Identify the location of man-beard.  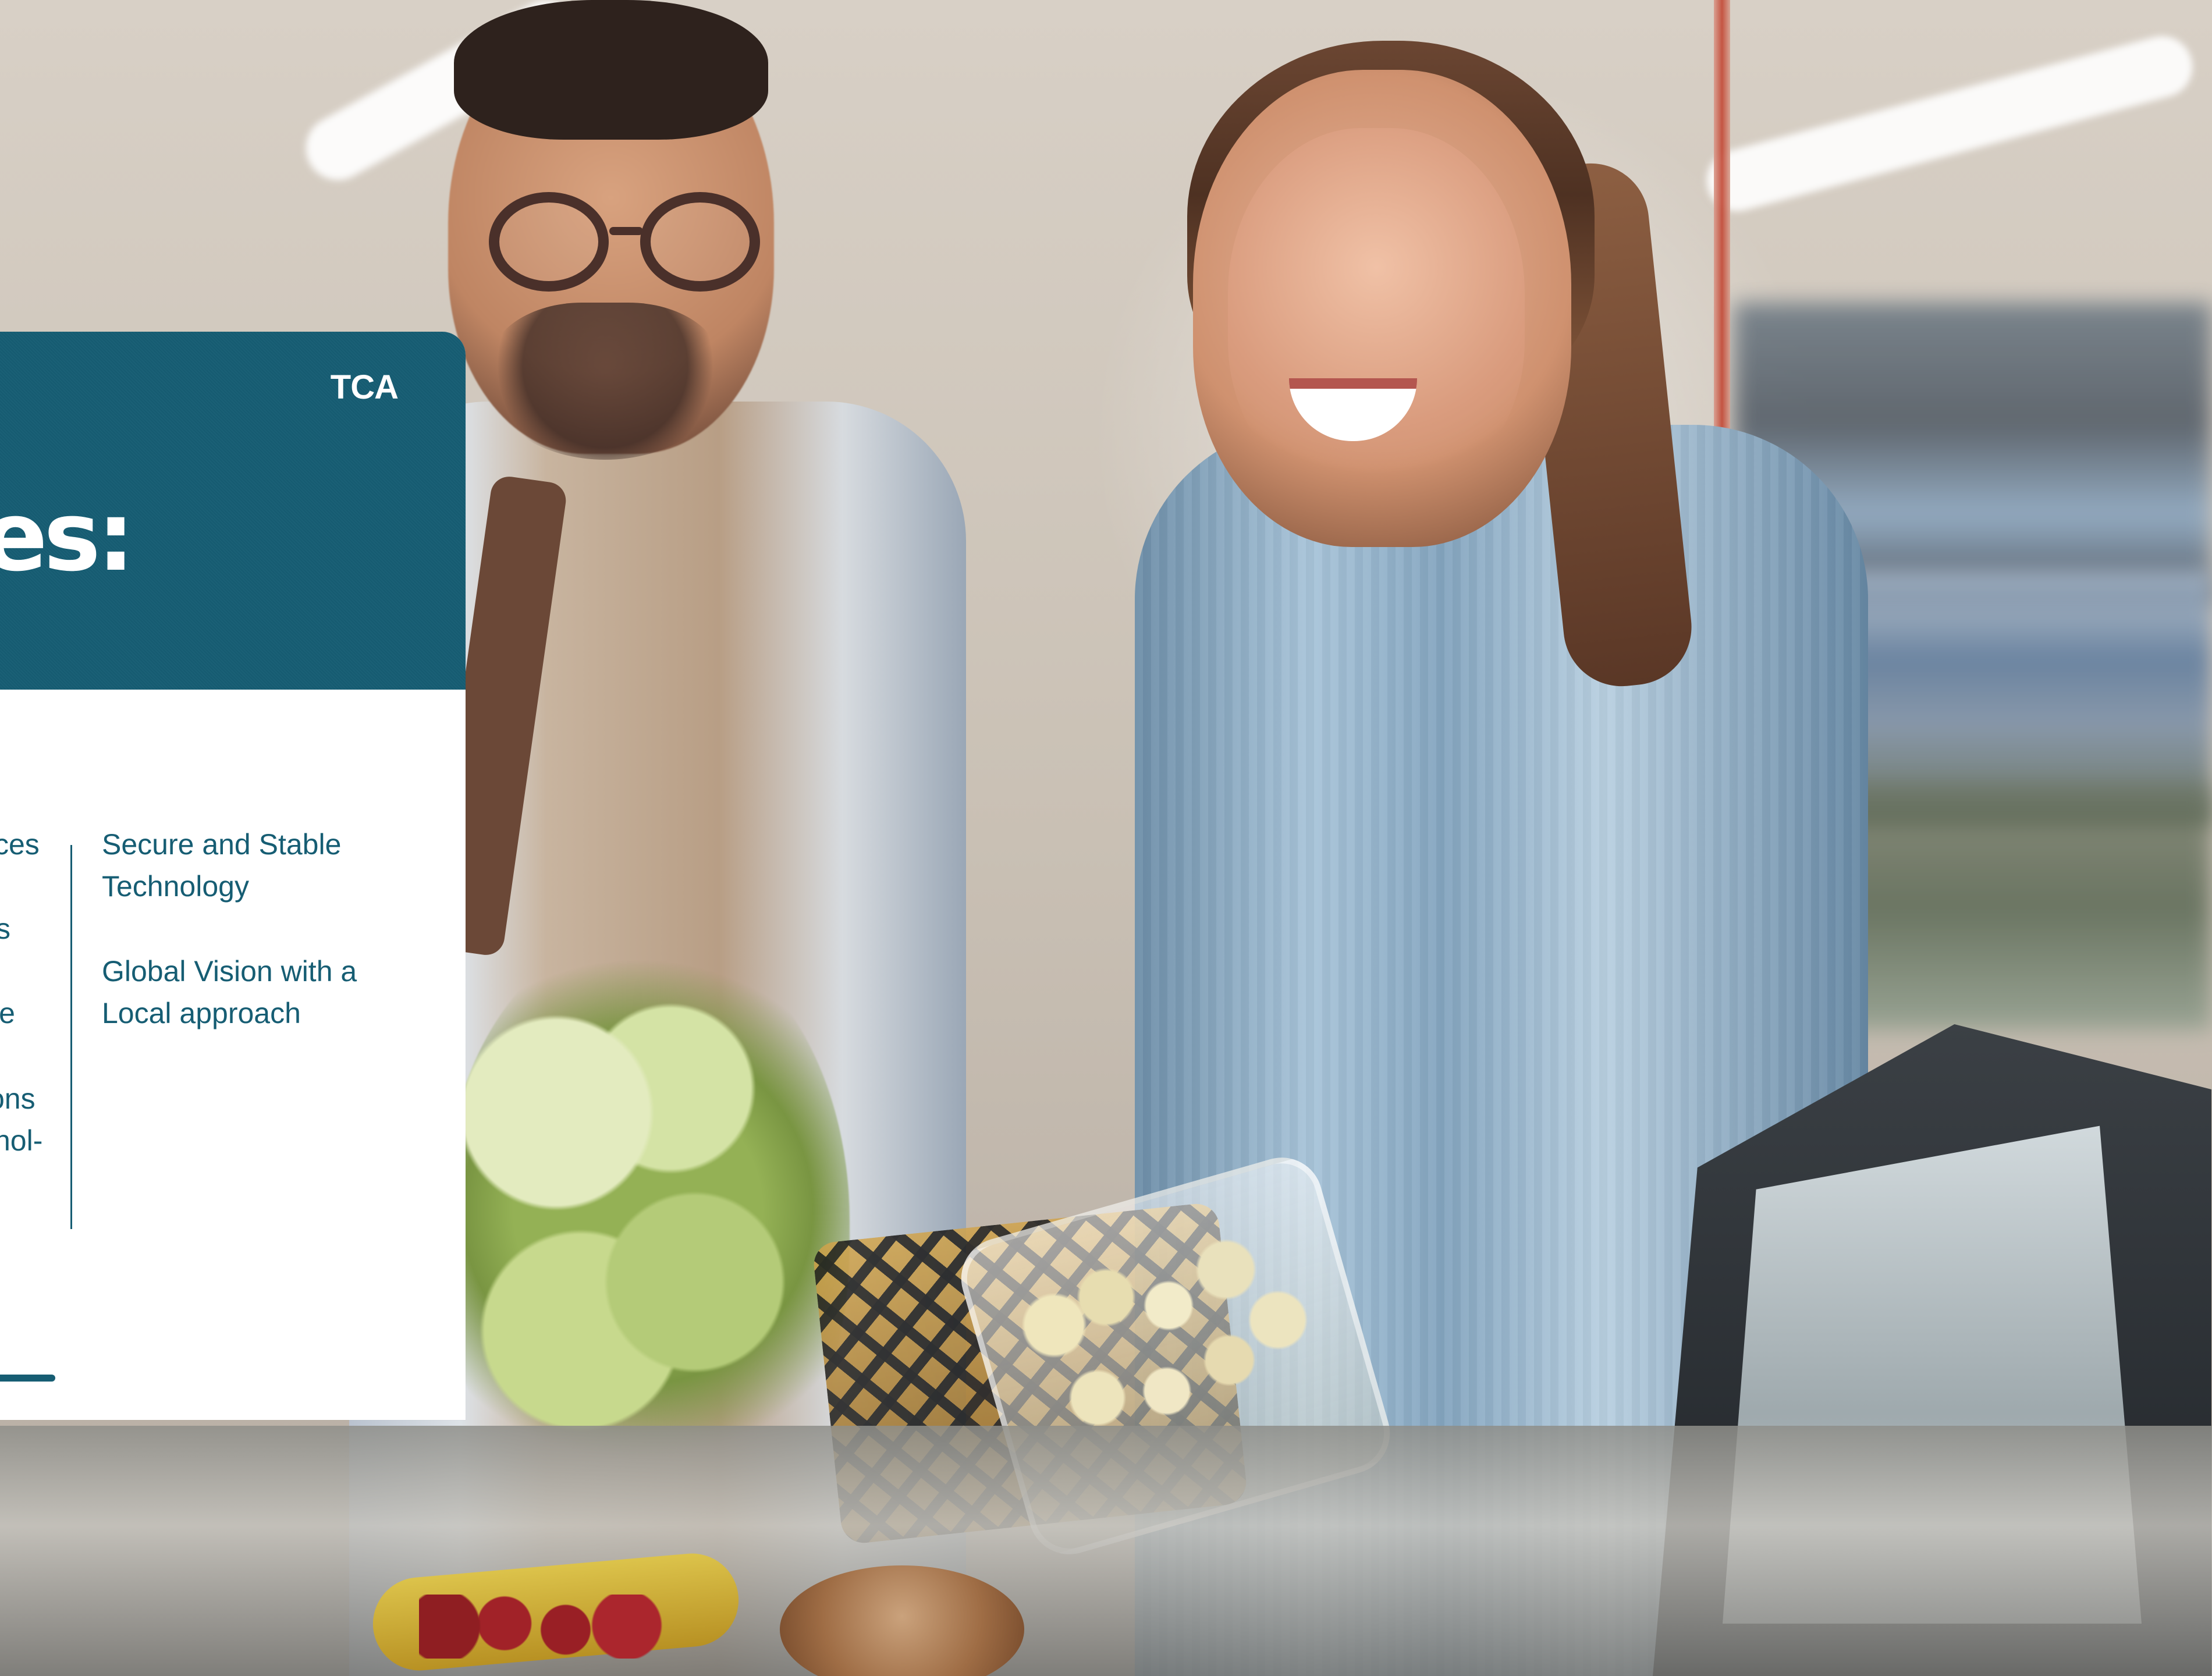
(605, 381).